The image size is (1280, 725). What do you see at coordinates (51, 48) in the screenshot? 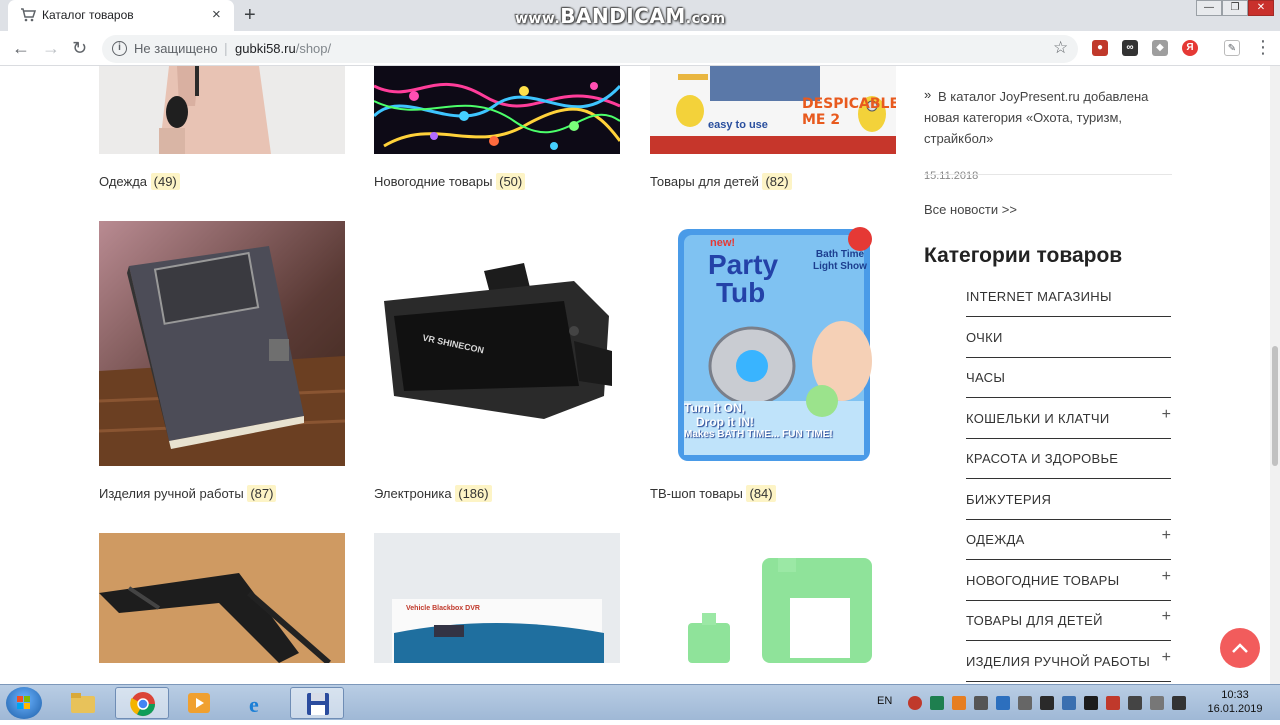
I see `forward-arrow-icon: →` at bounding box center [51, 48].